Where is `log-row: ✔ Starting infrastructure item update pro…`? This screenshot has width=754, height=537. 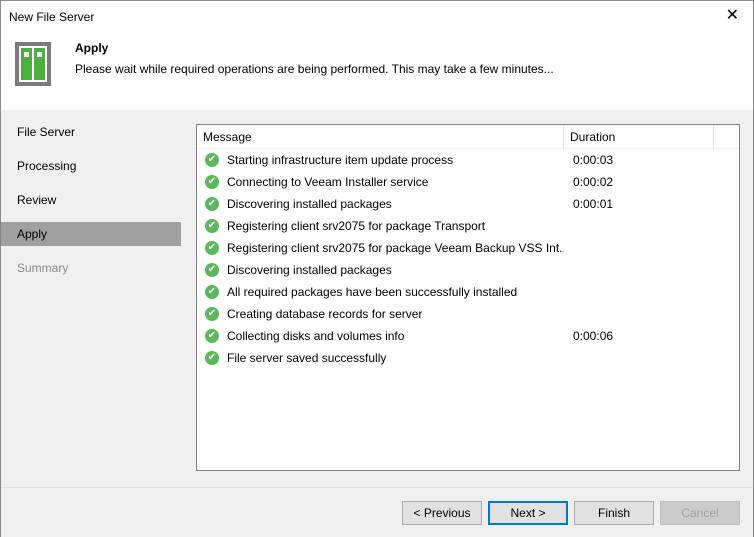 log-row: ✔ Starting infrastructure item update pro… is located at coordinates (468, 160).